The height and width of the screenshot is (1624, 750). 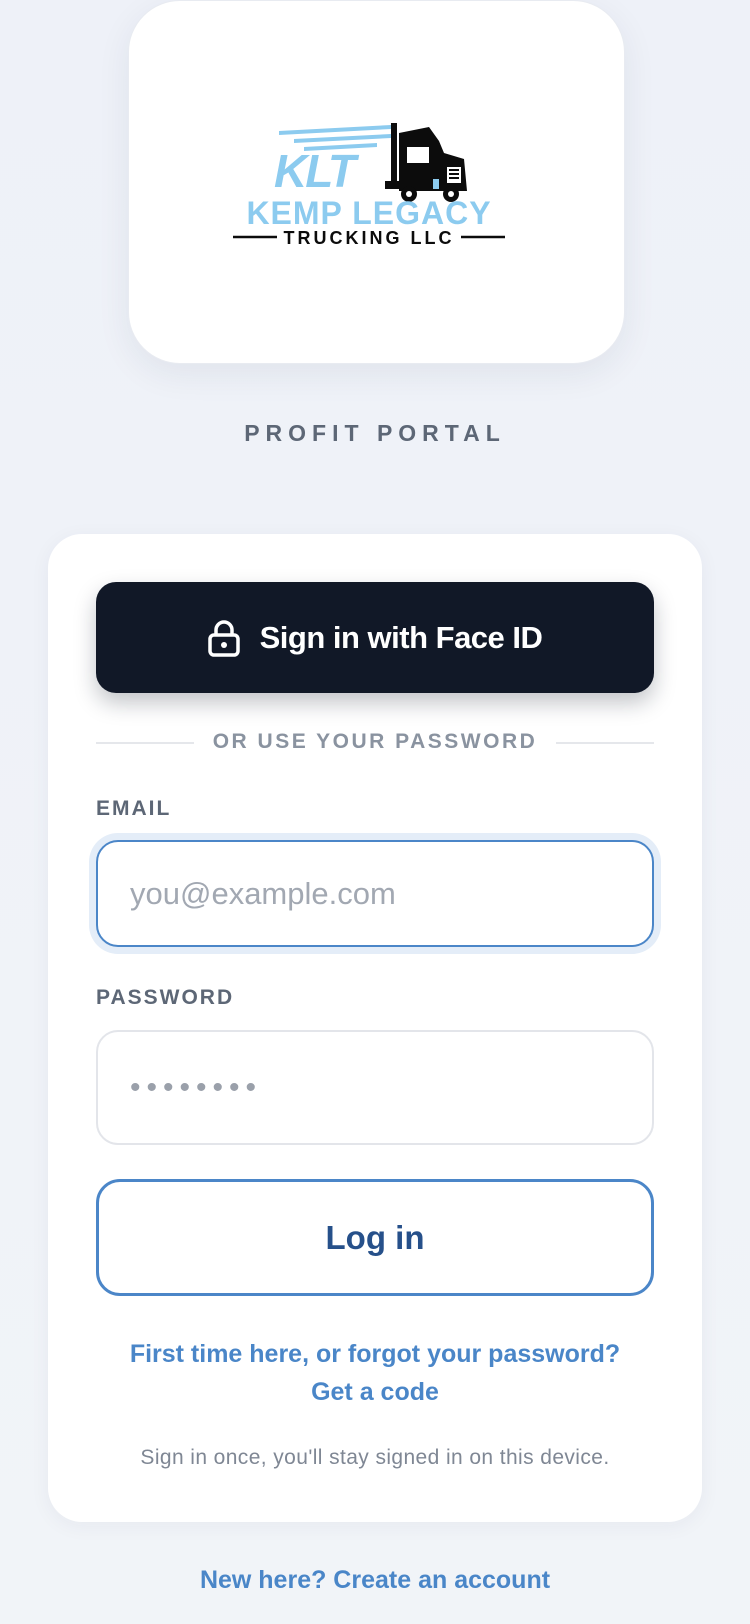 I want to click on email-label: EMAIL, so click(x=134, y=808).